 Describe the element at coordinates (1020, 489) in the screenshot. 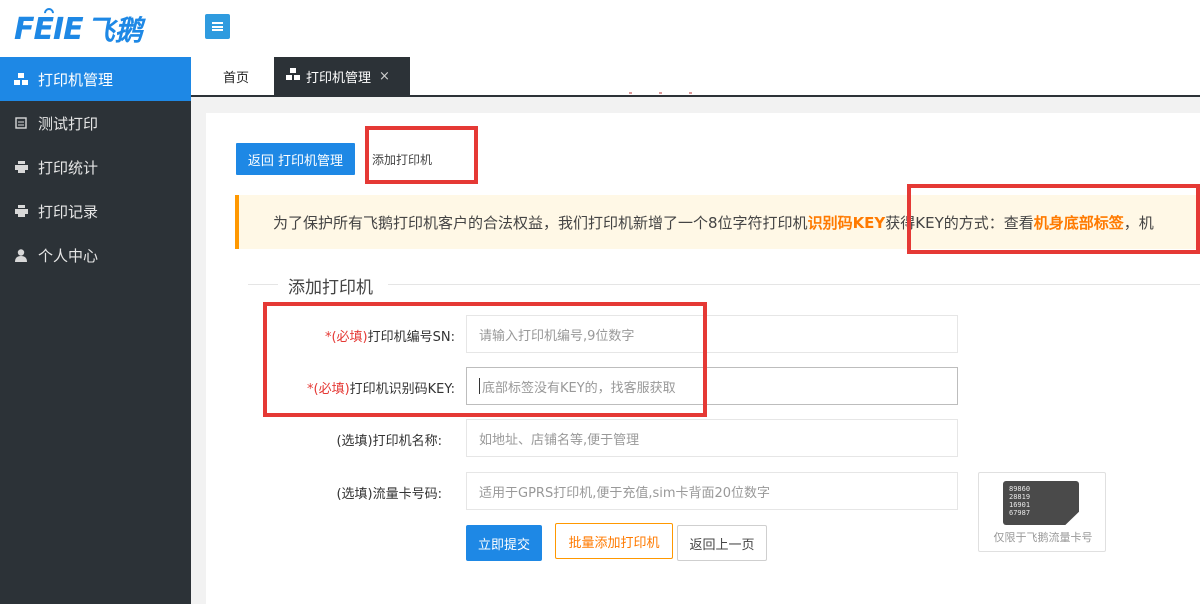

I see `sim-number-line: 89860` at that location.